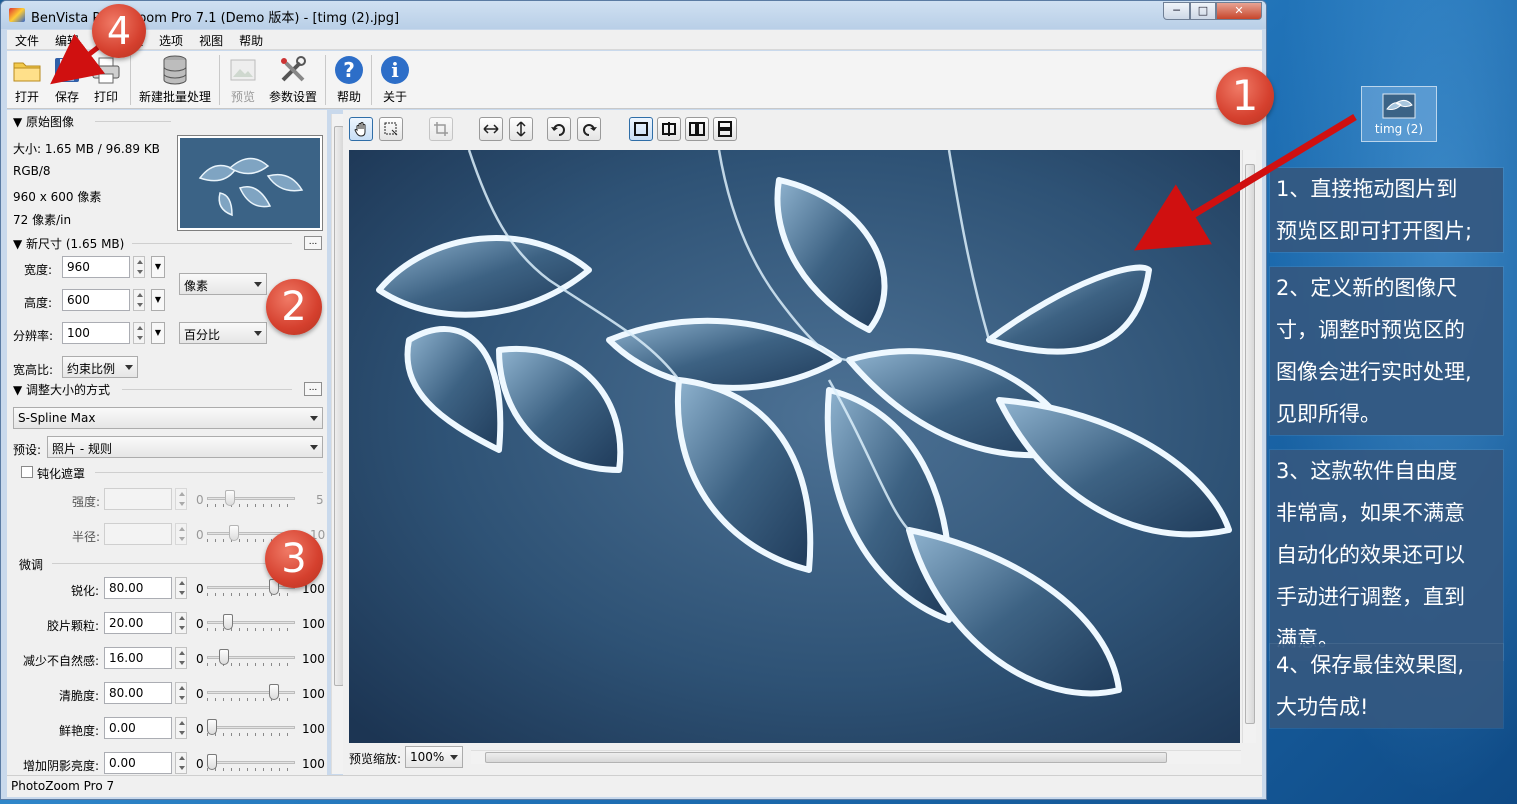 The image size is (1517, 804). What do you see at coordinates (294, 307) in the screenshot?
I see `step-badge-2: 2` at bounding box center [294, 307].